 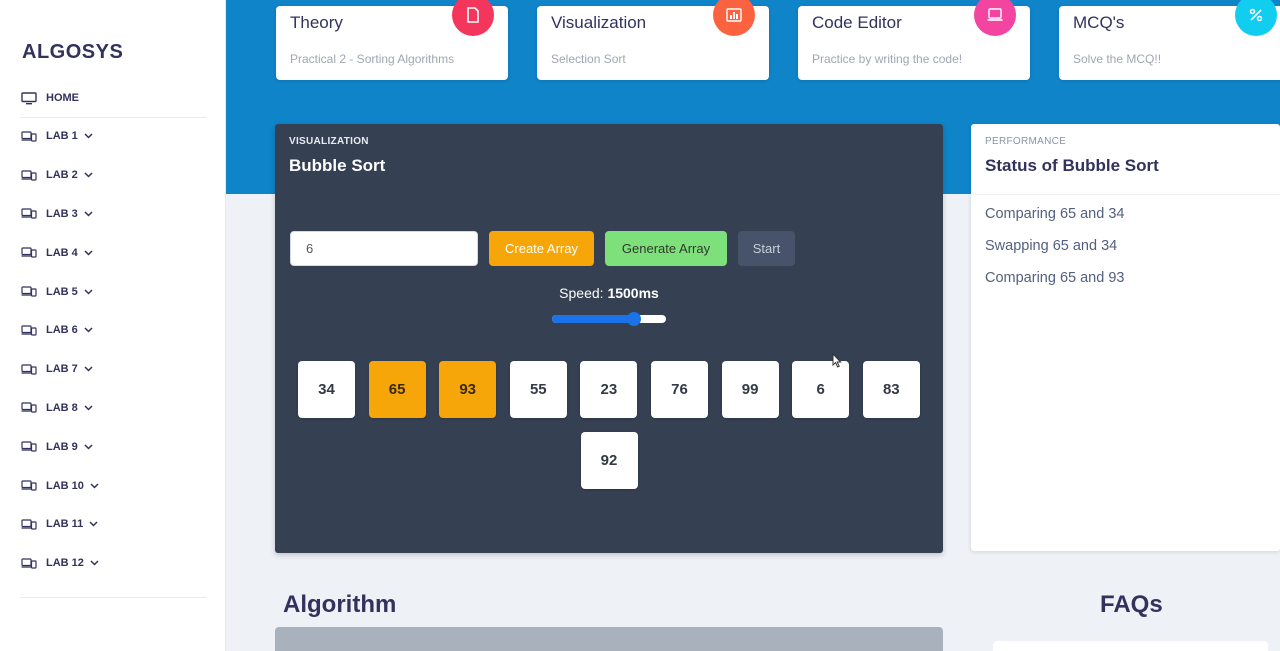 I want to click on desktop-icon, so click(x=29, y=98).